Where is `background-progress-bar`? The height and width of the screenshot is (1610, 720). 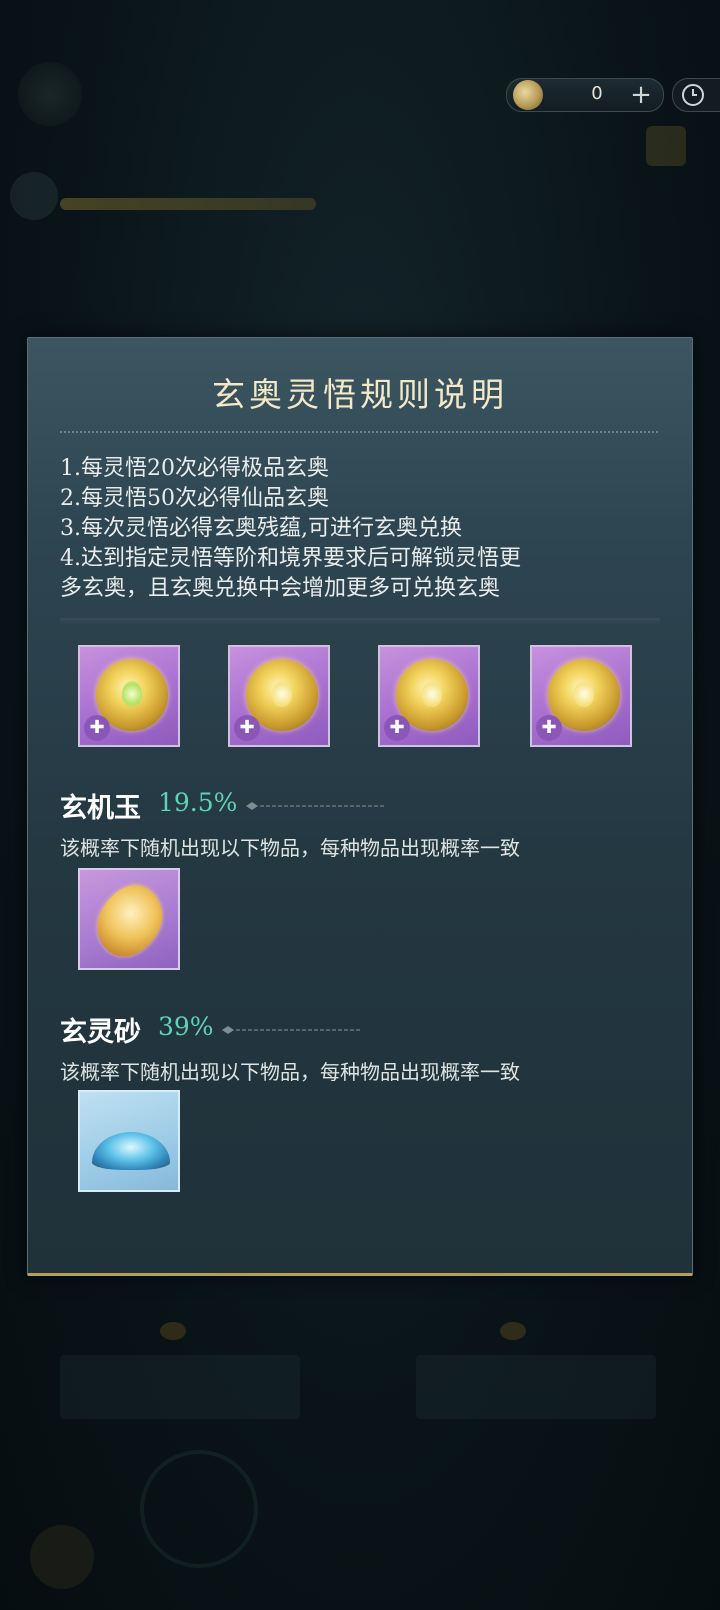 background-progress-bar is located at coordinates (188, 204).